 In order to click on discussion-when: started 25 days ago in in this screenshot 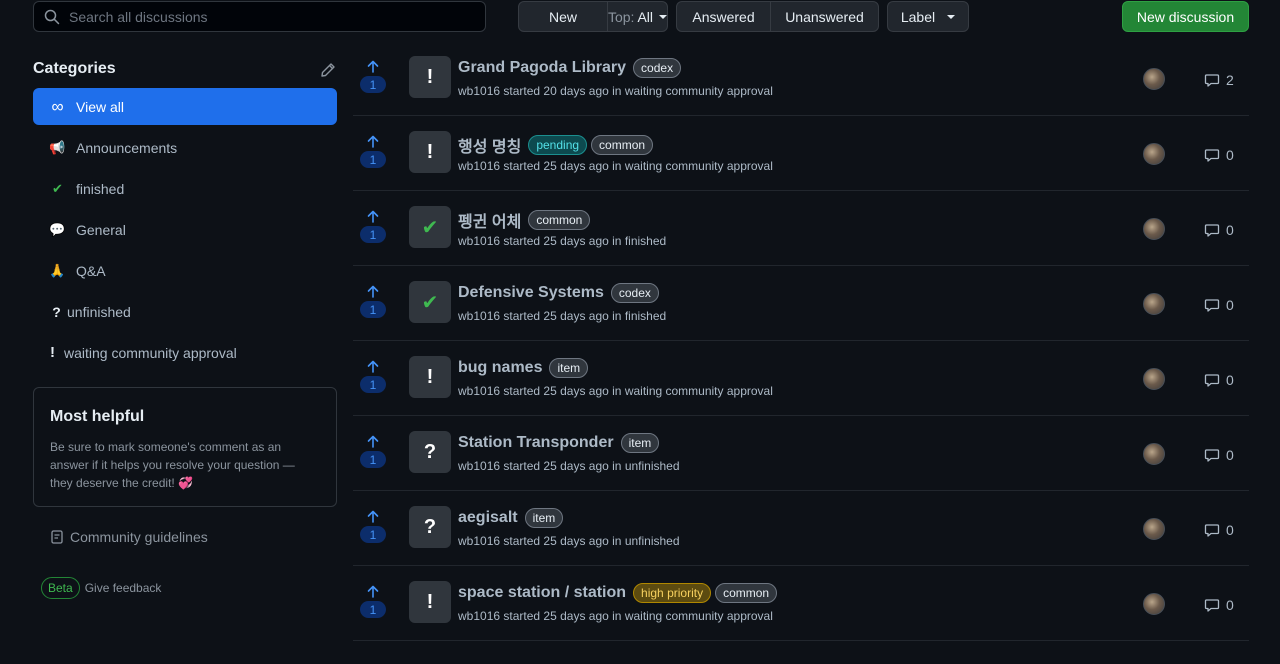, I will do `click(562, 241)`.